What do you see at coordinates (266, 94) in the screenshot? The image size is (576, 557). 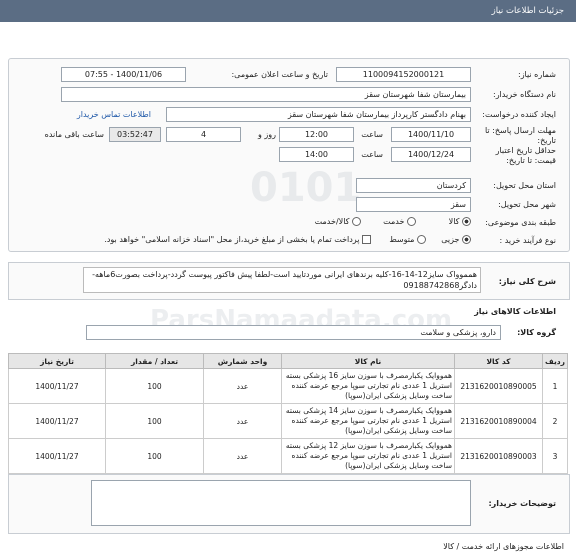 I see `buyer-org-field: بیمارستان شفا شهرستان سقز` at bounding box center [266, 94].